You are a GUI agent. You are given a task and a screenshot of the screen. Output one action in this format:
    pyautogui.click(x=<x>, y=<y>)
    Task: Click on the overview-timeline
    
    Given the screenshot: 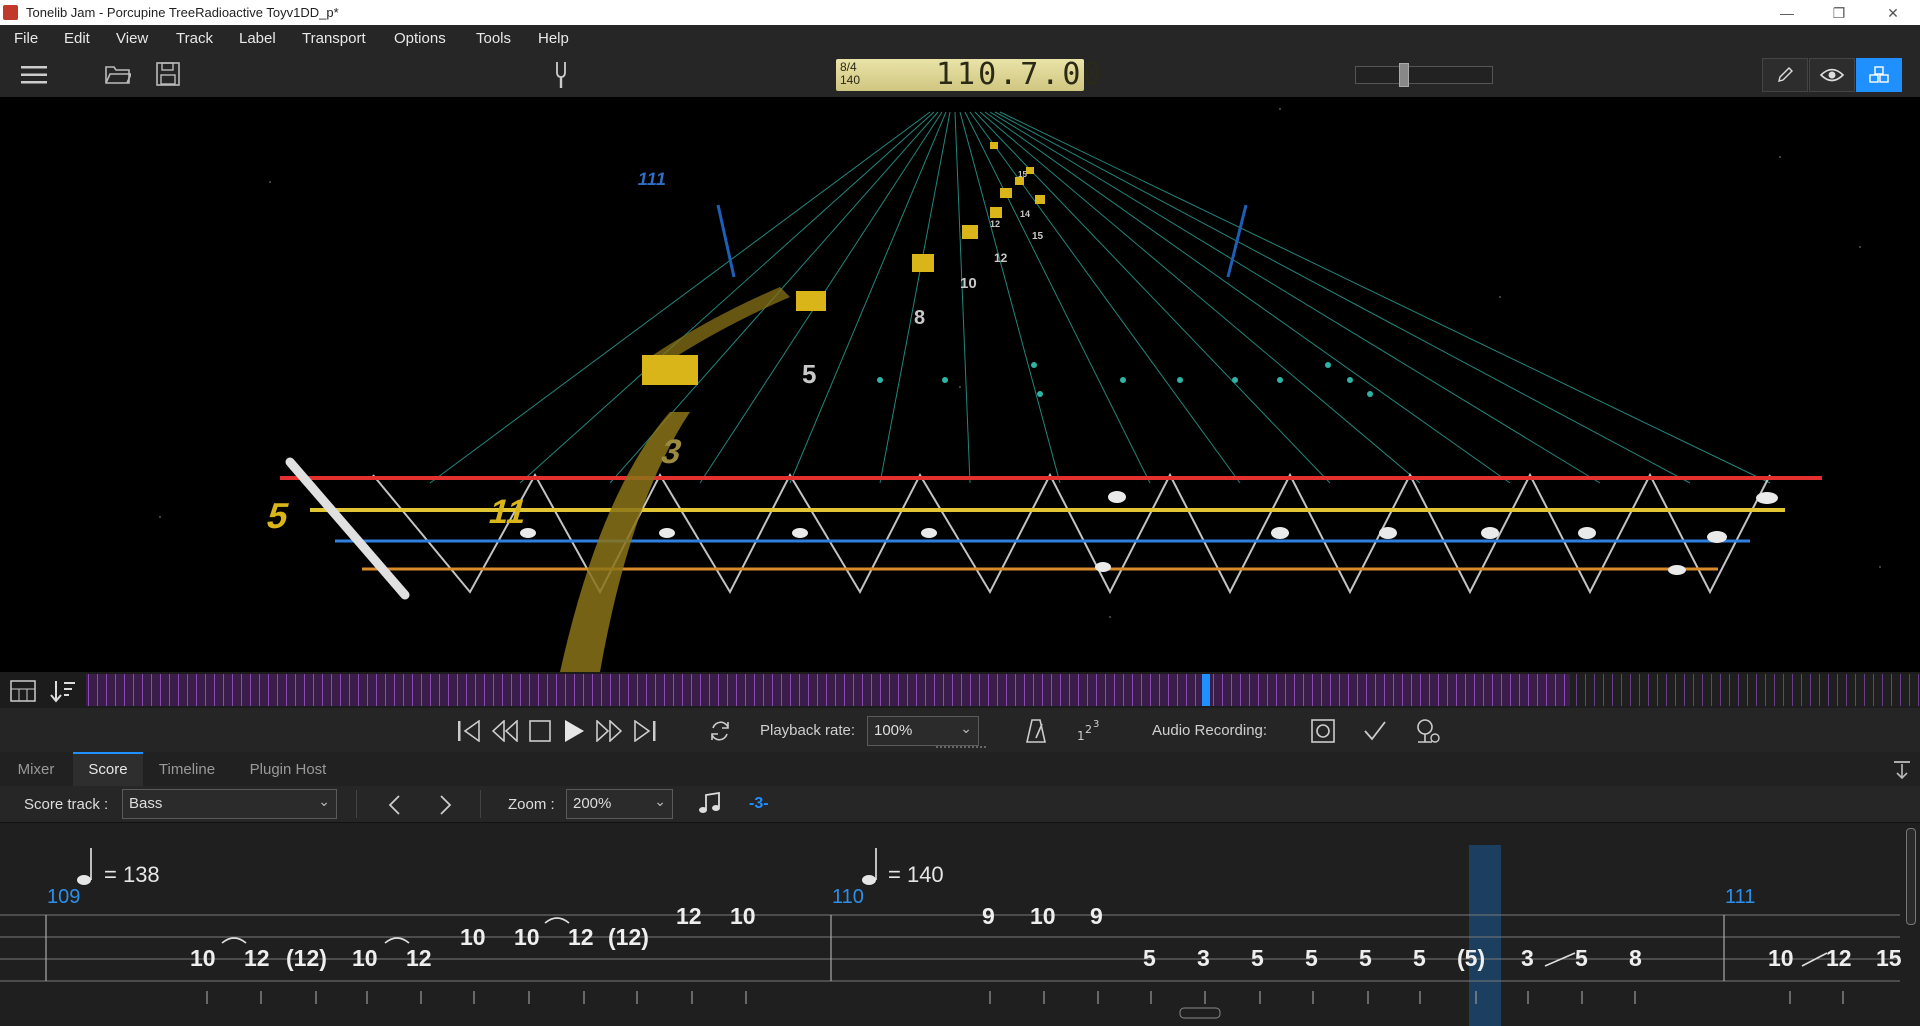 What is the action you would take?
    pyautogui.click(x=1003, y=690)
    